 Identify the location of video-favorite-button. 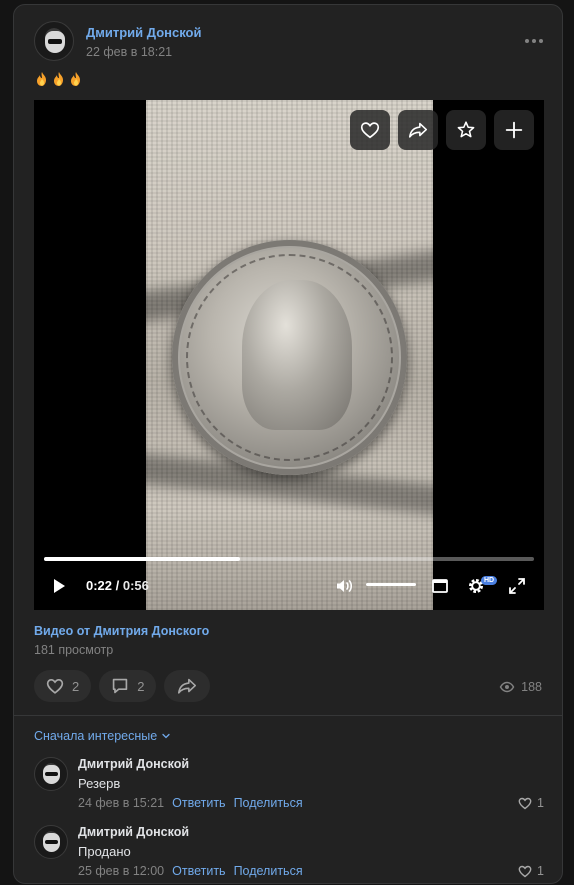
(466, 130).